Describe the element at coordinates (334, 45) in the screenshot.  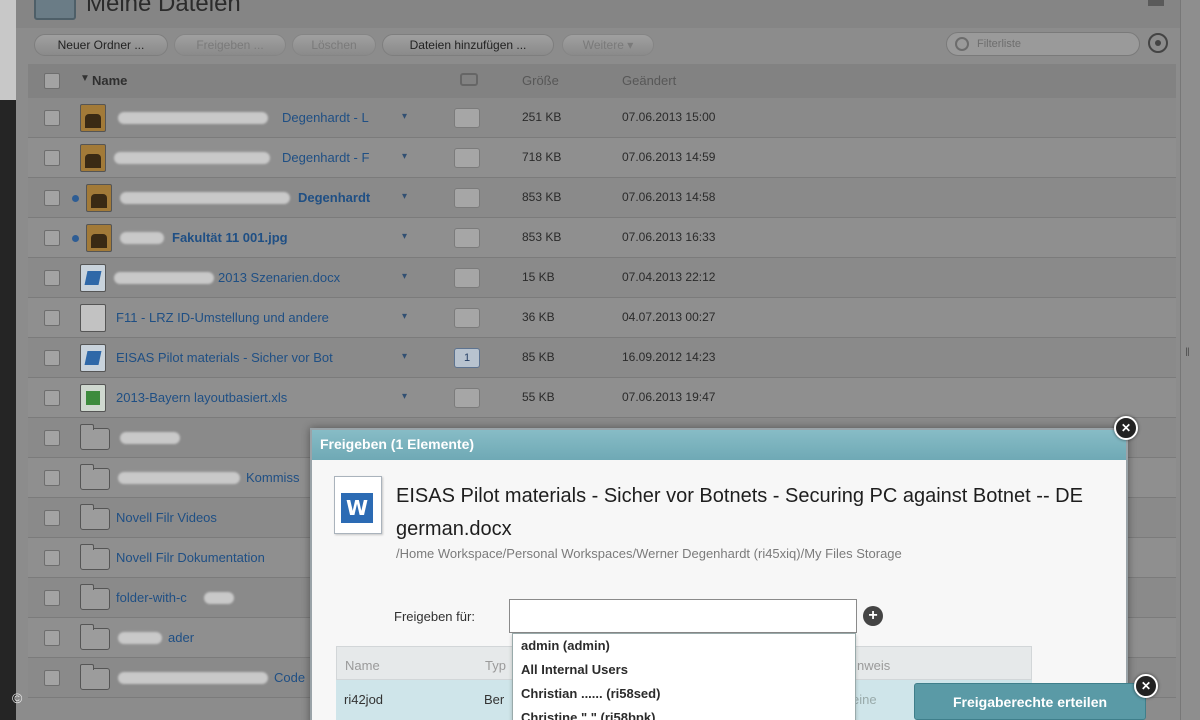
I see `delete-button: Löschen` at that location.